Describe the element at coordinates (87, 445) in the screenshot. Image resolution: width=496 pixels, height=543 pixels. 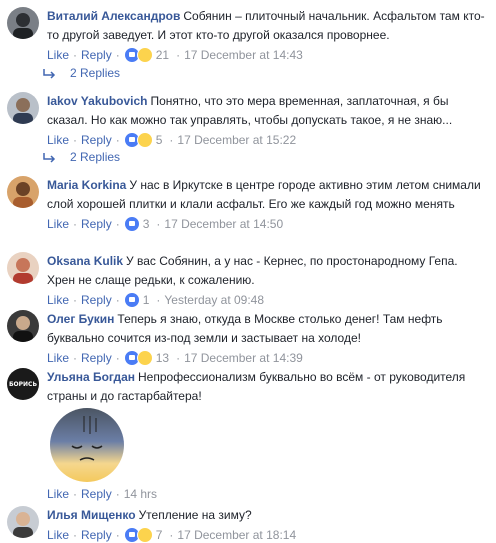
I see `sticker-image` at that location.